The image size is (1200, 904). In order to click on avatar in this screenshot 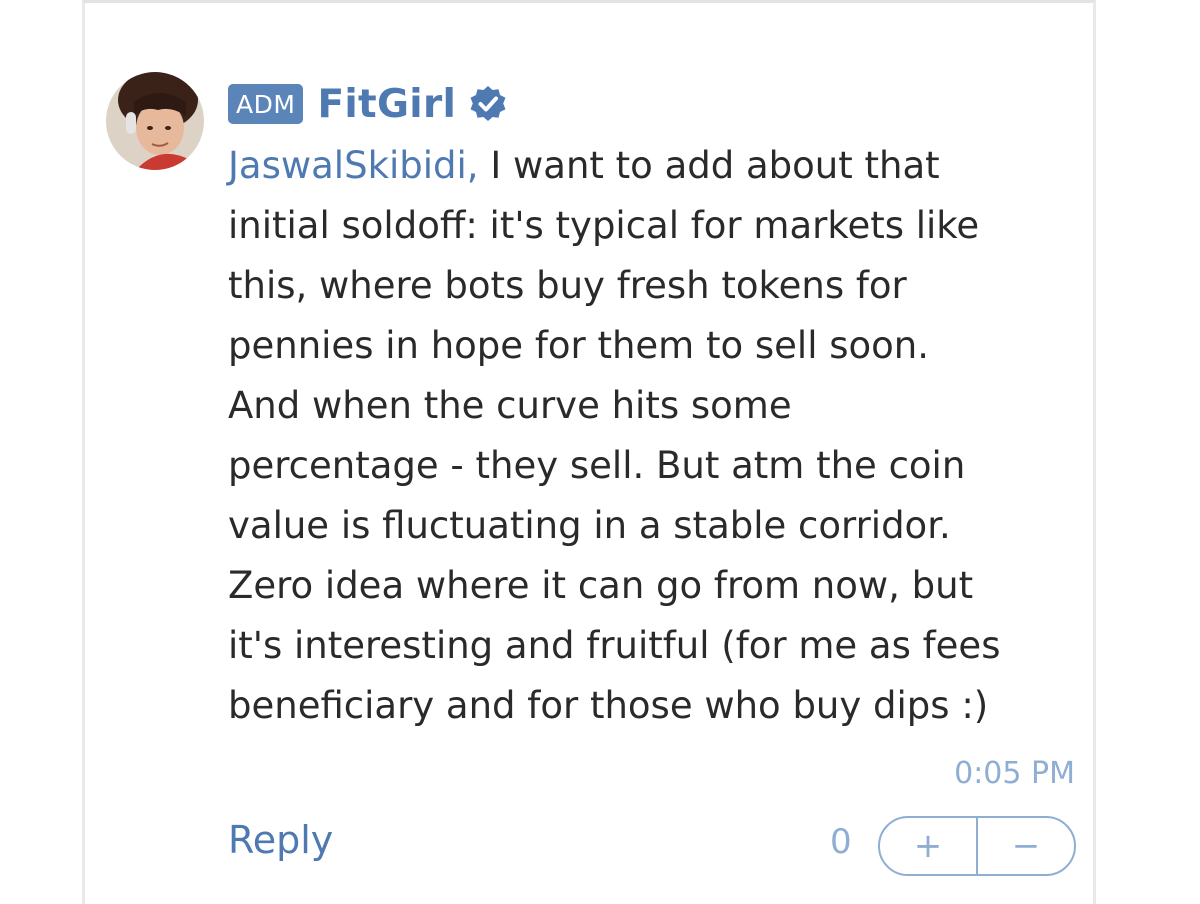, I will do `click(155, 121)`.